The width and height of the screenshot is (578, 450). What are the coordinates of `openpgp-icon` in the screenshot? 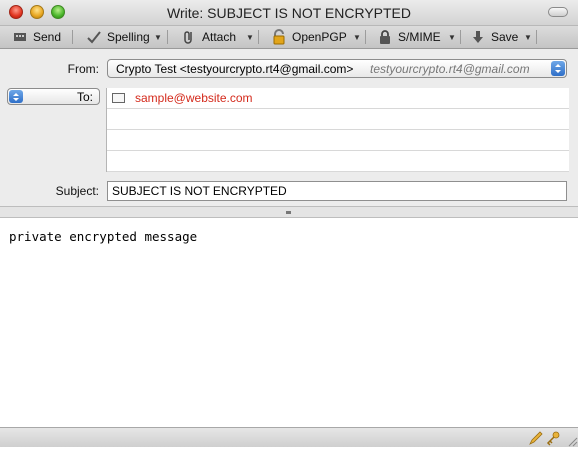 It's located at (279, 37).